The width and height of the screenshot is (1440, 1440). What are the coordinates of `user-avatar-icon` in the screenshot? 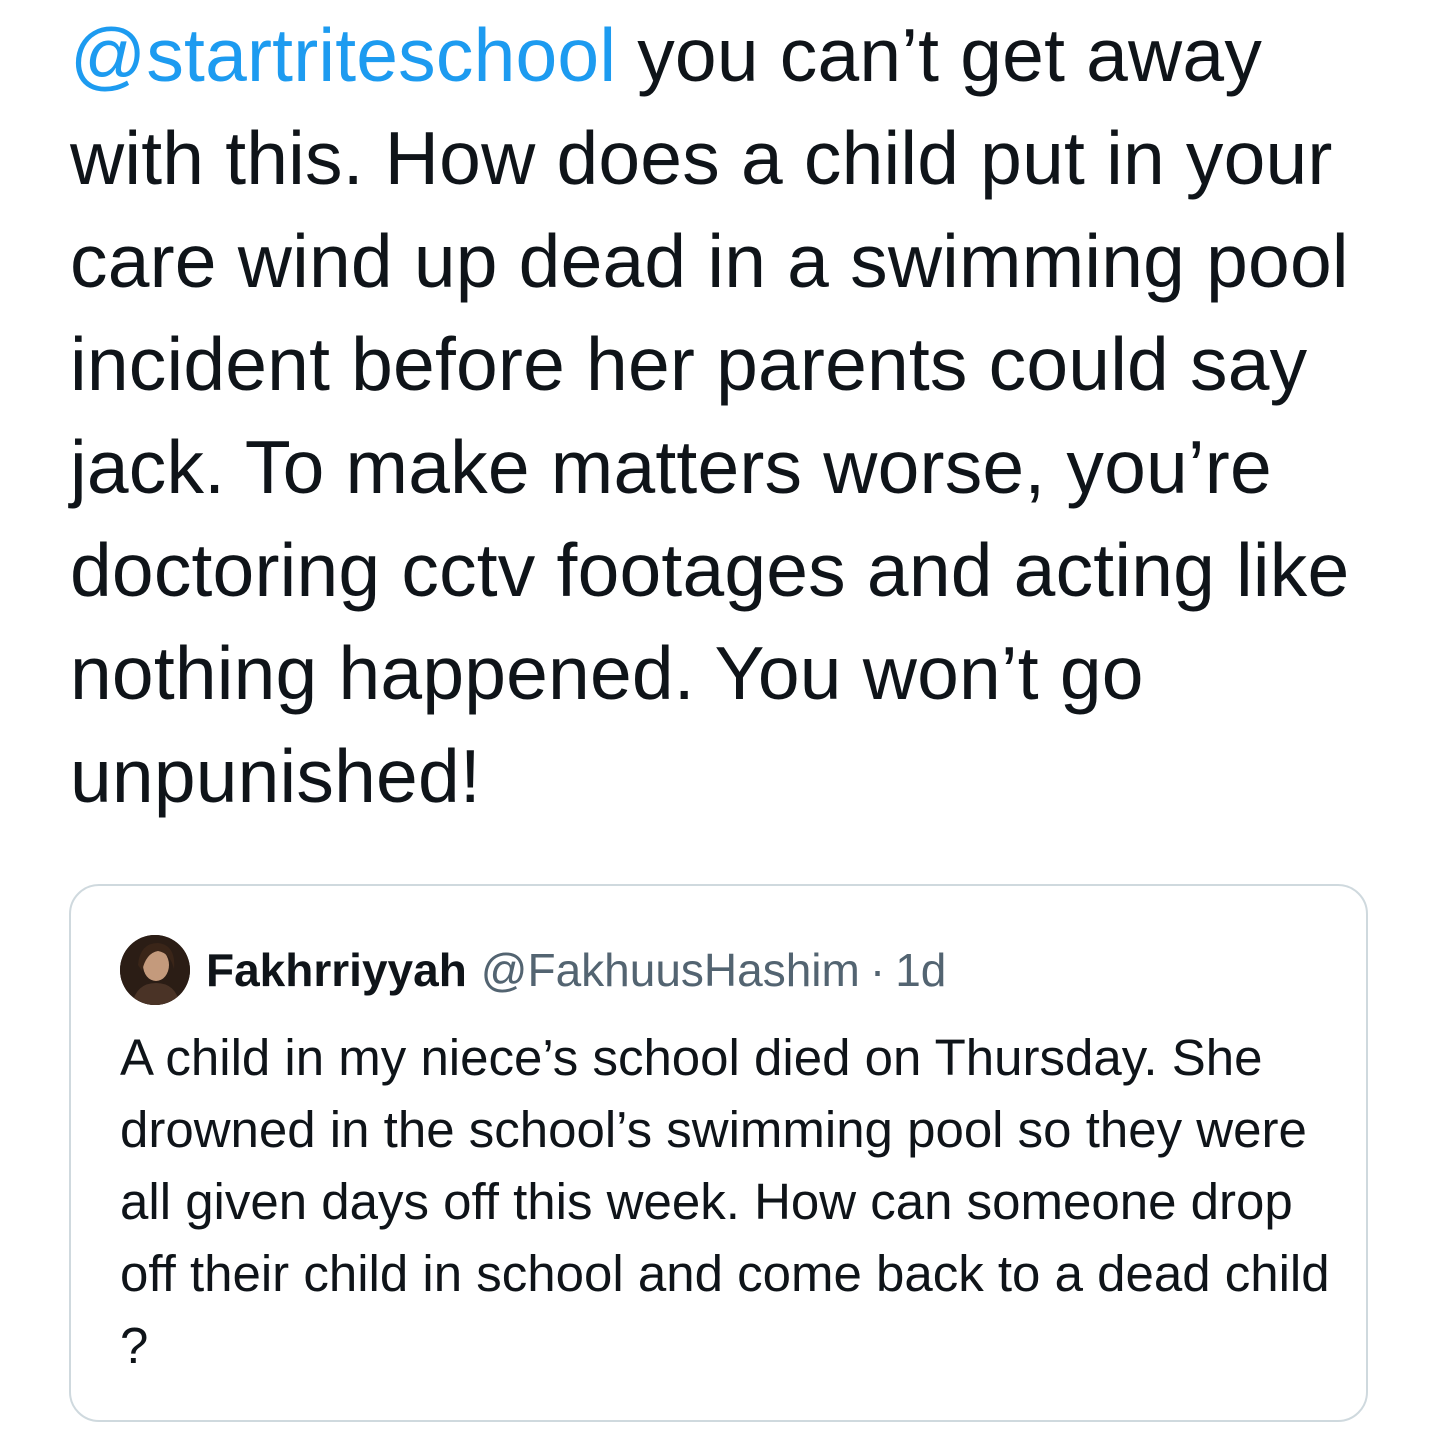 It's located at (155, 970).